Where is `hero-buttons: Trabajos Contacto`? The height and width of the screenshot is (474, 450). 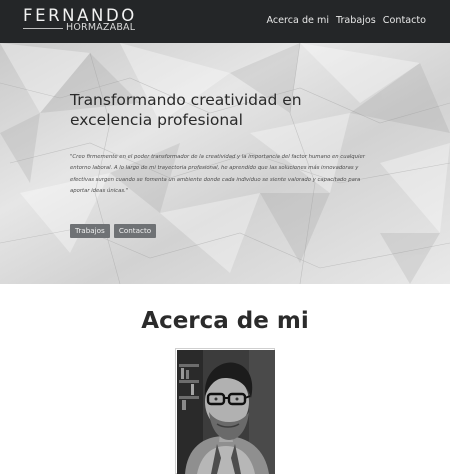
hero-buttons: Trabajos Contacto is located at coordinates (113, 231).